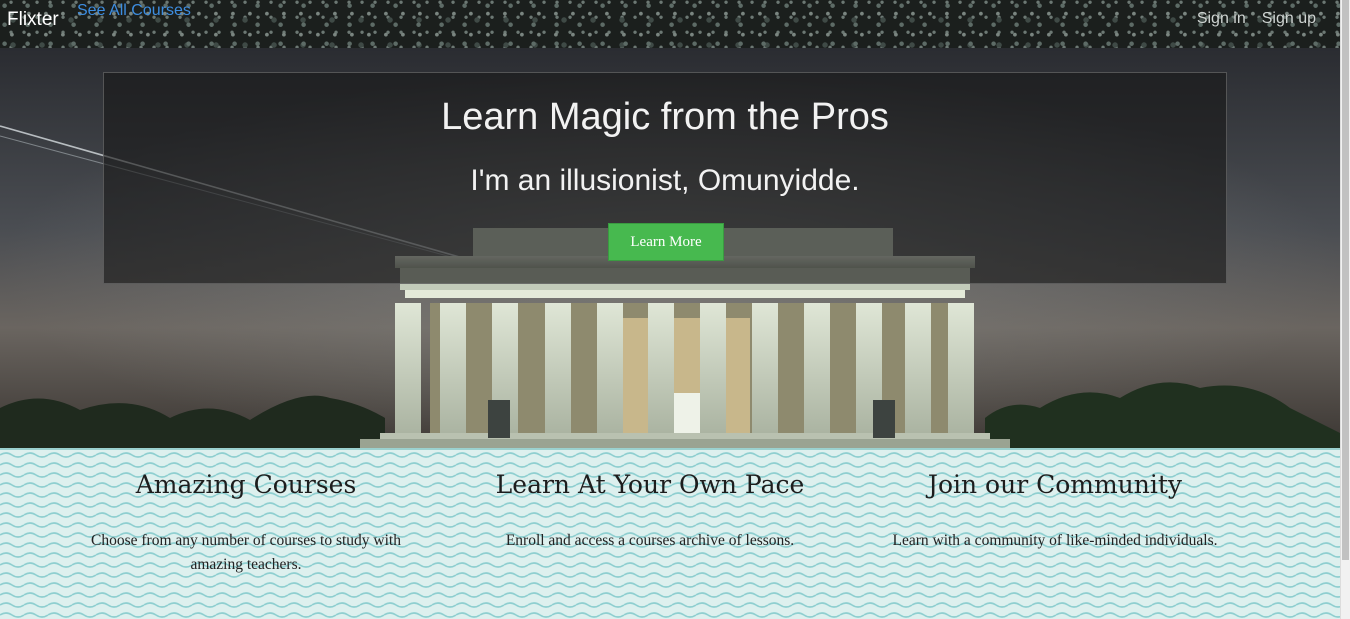 Image resolution: width=1350 pixels, height=619 pixels. I want to click on page-scrollbar, so click(1345, 309).